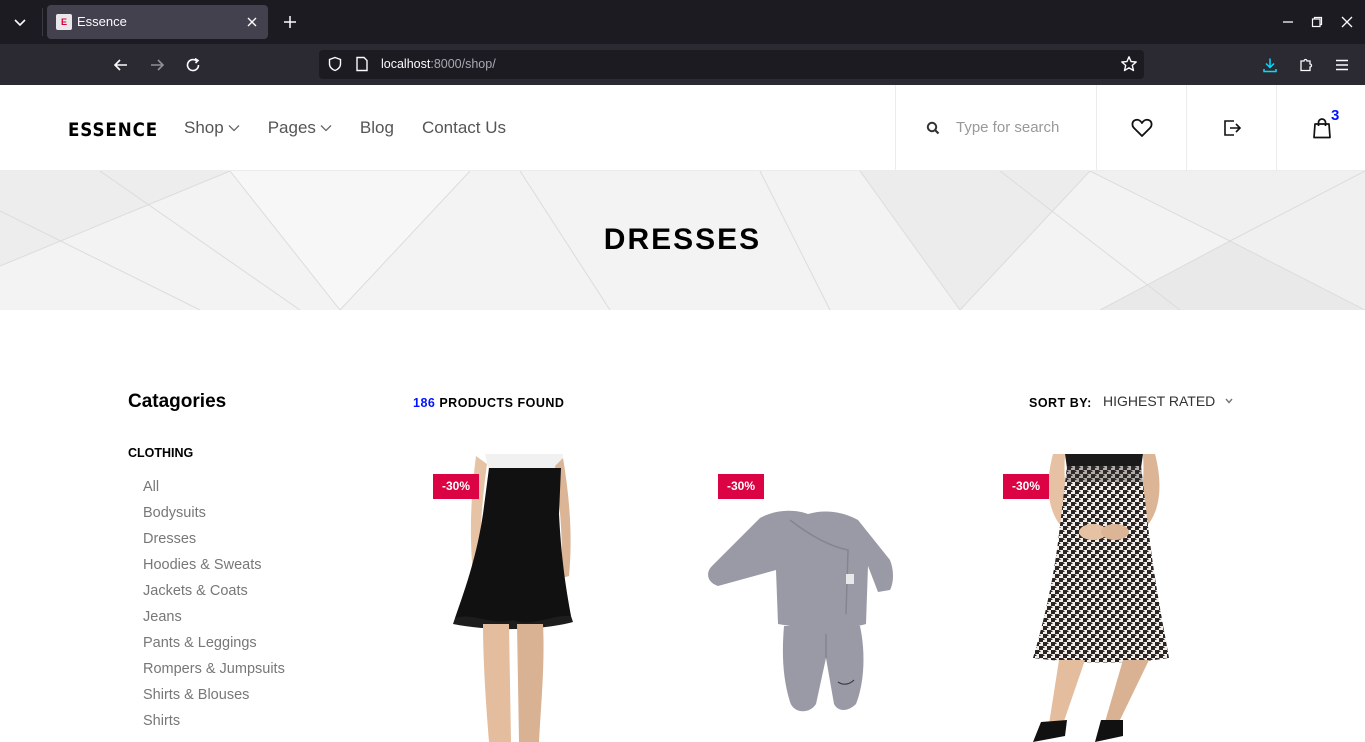  I want to click on menu-item-label: Blog, so click(376, 127).